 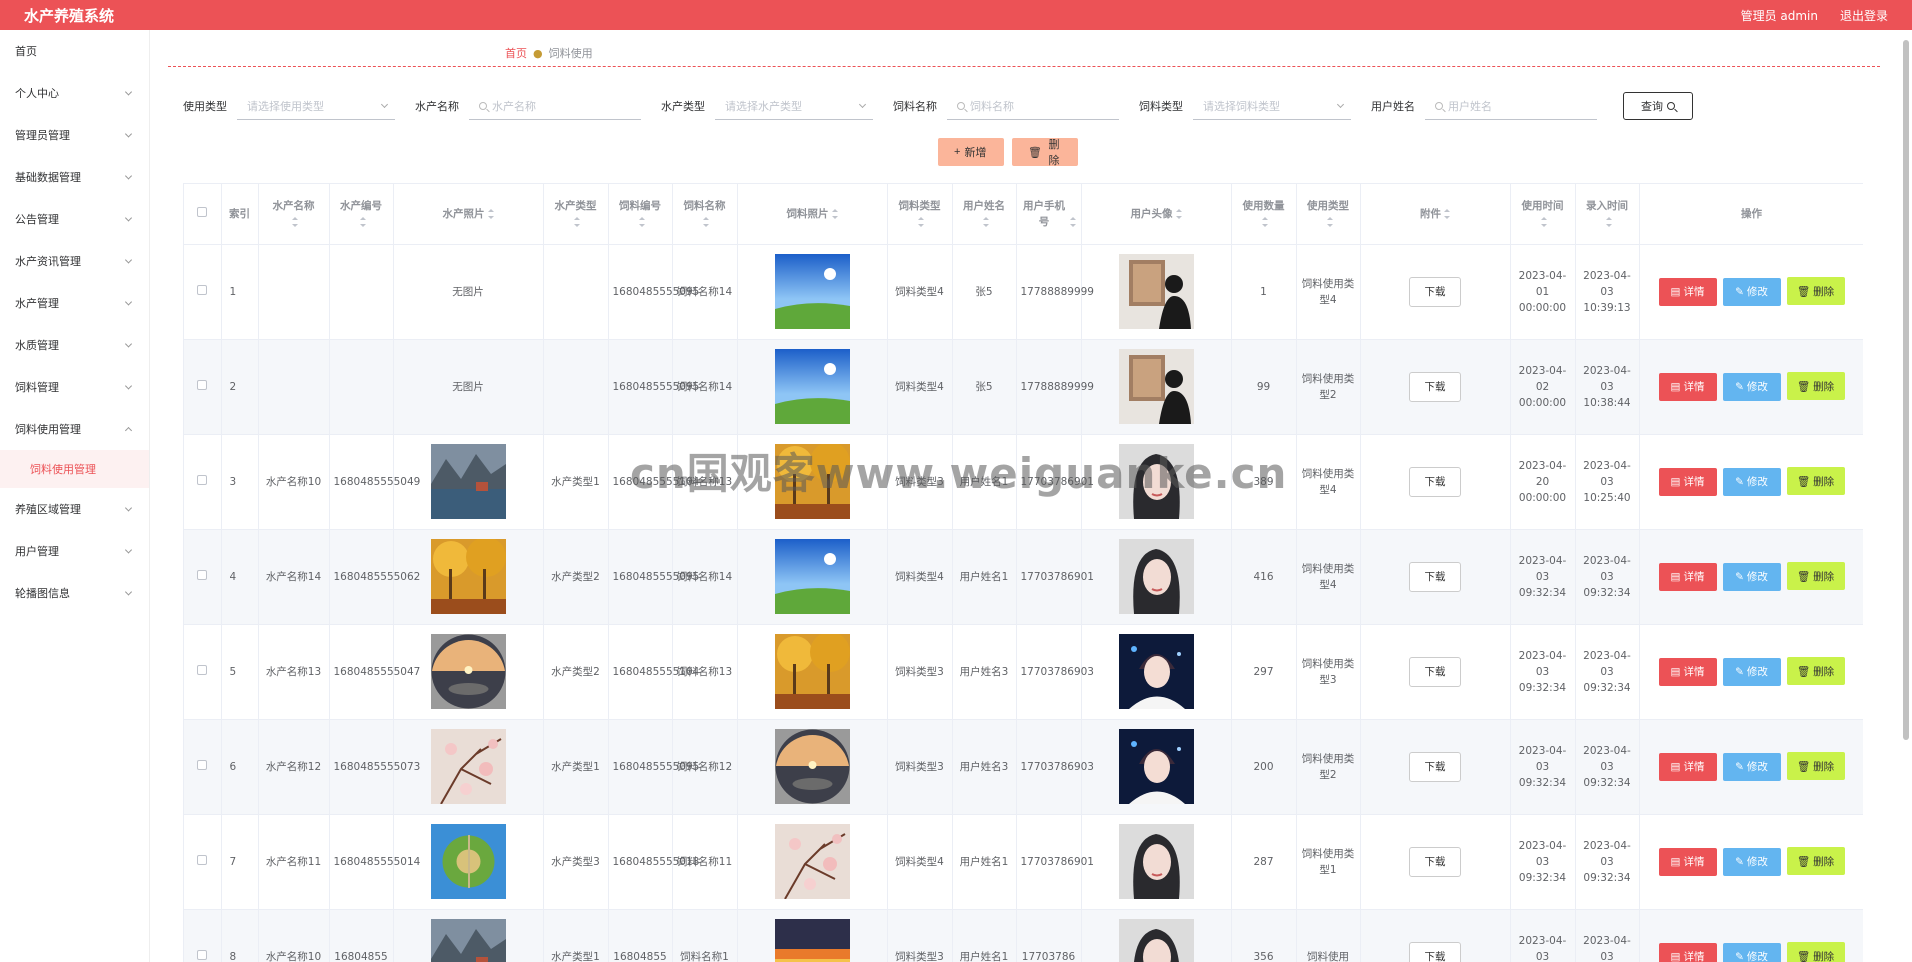 What do you see at coordinates (316, 106) in the screenshot?
I see `use-type-select: 请选择使用类型` at bounding box center [316, 106].